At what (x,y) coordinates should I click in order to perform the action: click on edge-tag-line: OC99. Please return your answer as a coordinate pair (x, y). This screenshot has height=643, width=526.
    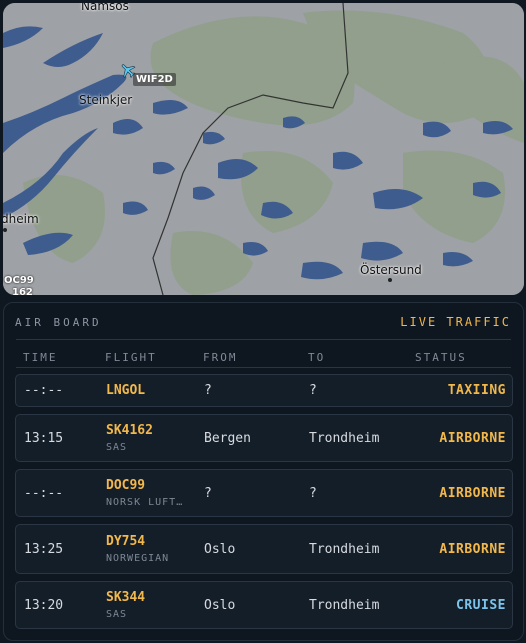
    Looking at the image, I should click on (19, 280).